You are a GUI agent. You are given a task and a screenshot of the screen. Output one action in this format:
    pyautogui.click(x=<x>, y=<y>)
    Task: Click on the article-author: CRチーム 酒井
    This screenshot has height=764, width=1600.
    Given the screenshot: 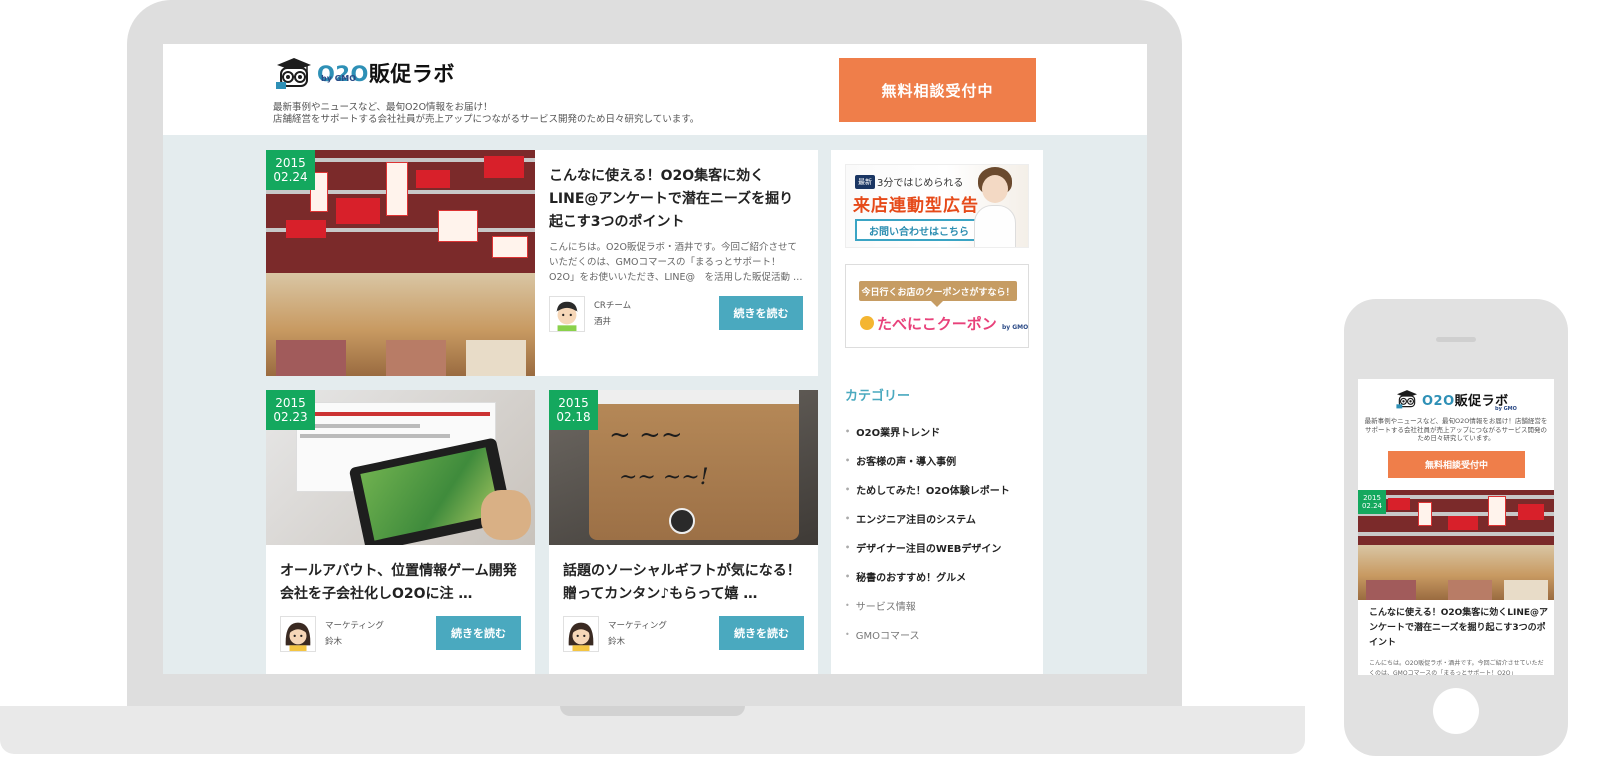 What is the action you would take?
    pyautogui.click(x=590, y=314)
    